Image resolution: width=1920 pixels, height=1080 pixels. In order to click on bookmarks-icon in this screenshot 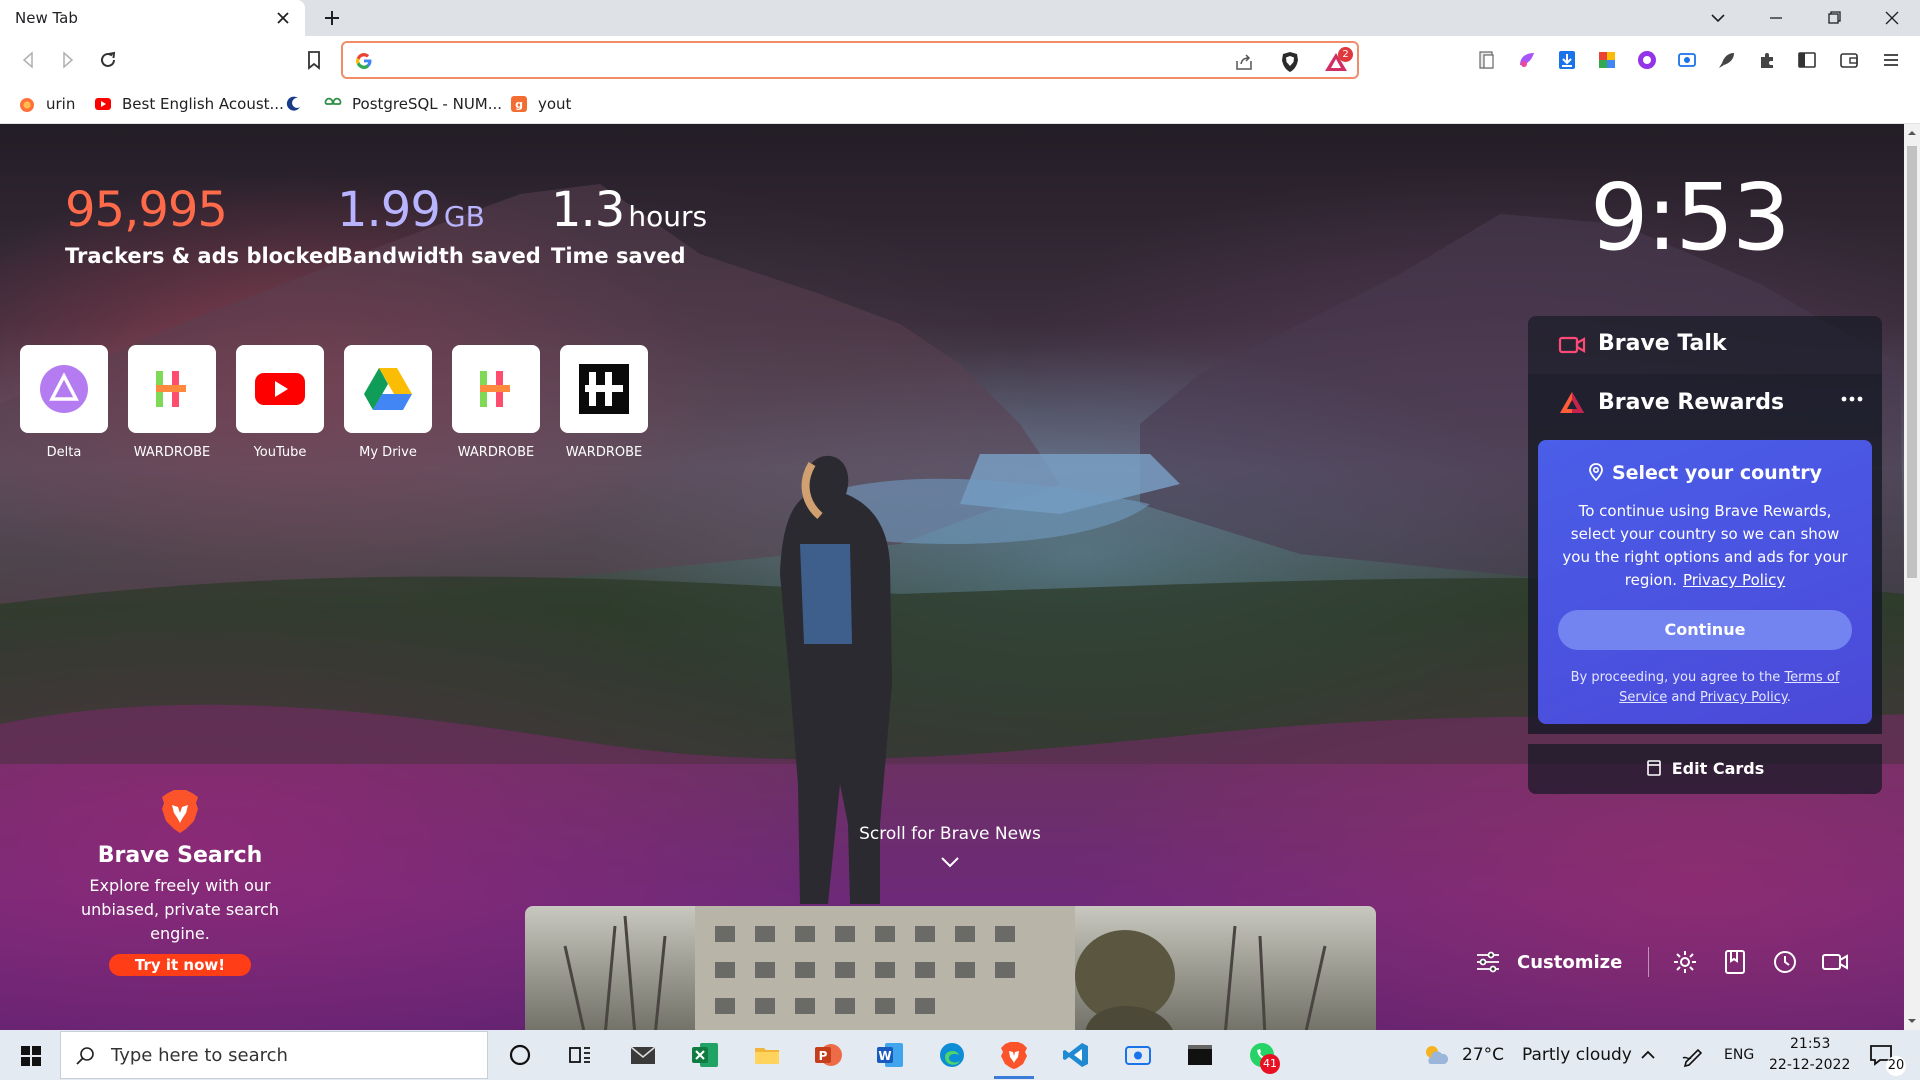, I will do `click(1735, 962)`.